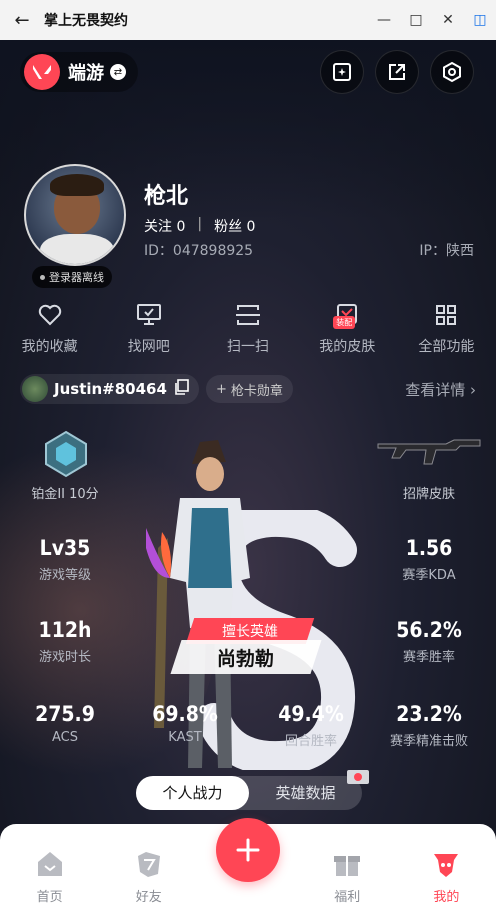 The image size is (496, 923). Describe the element at coordinates (22, 20) in the screenshot. I see `back-arrow-icon: ←` at that location.